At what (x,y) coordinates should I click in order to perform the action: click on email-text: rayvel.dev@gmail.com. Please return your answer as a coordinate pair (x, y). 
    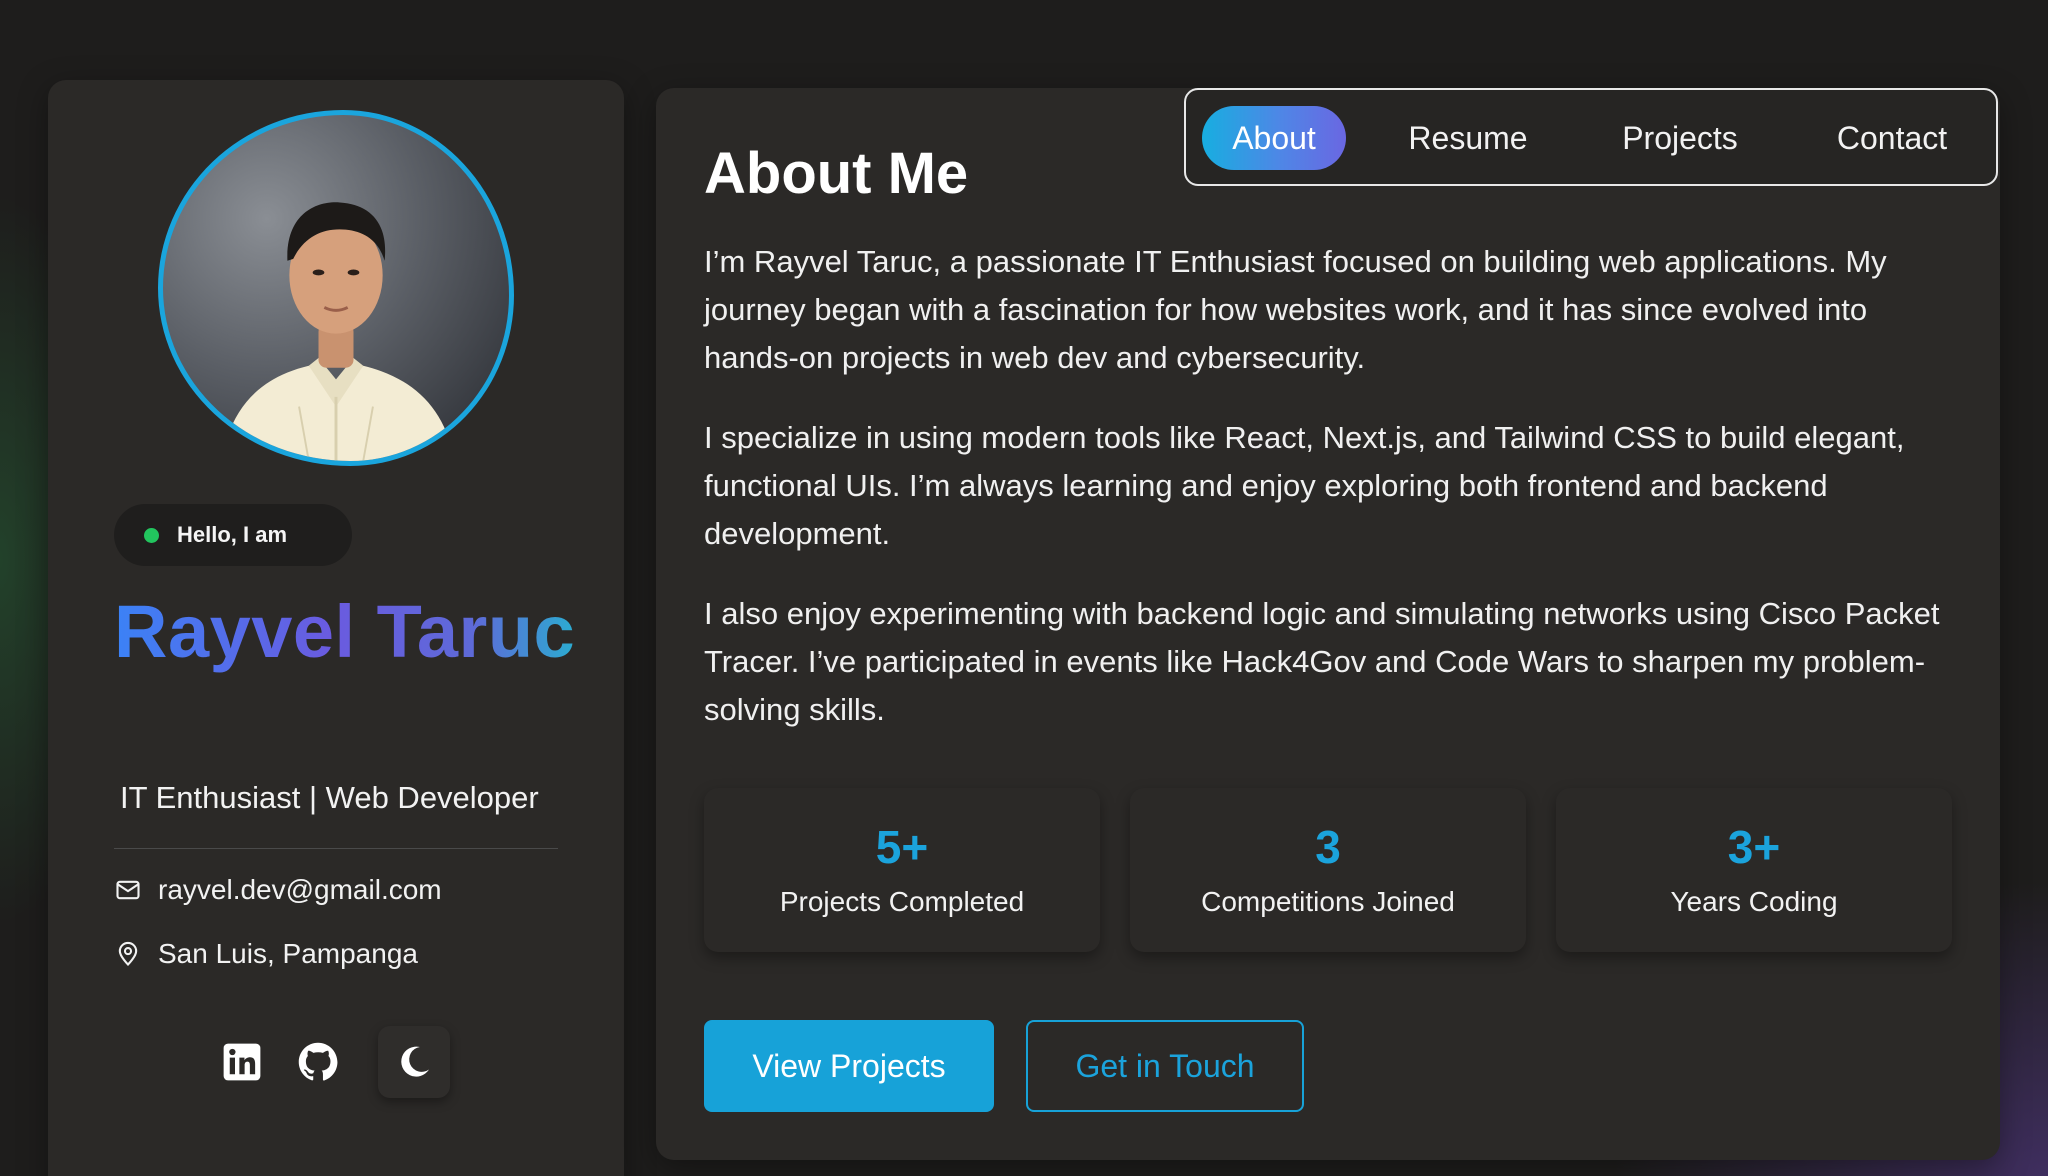
    Looking at the image, I should click on (300, 890).